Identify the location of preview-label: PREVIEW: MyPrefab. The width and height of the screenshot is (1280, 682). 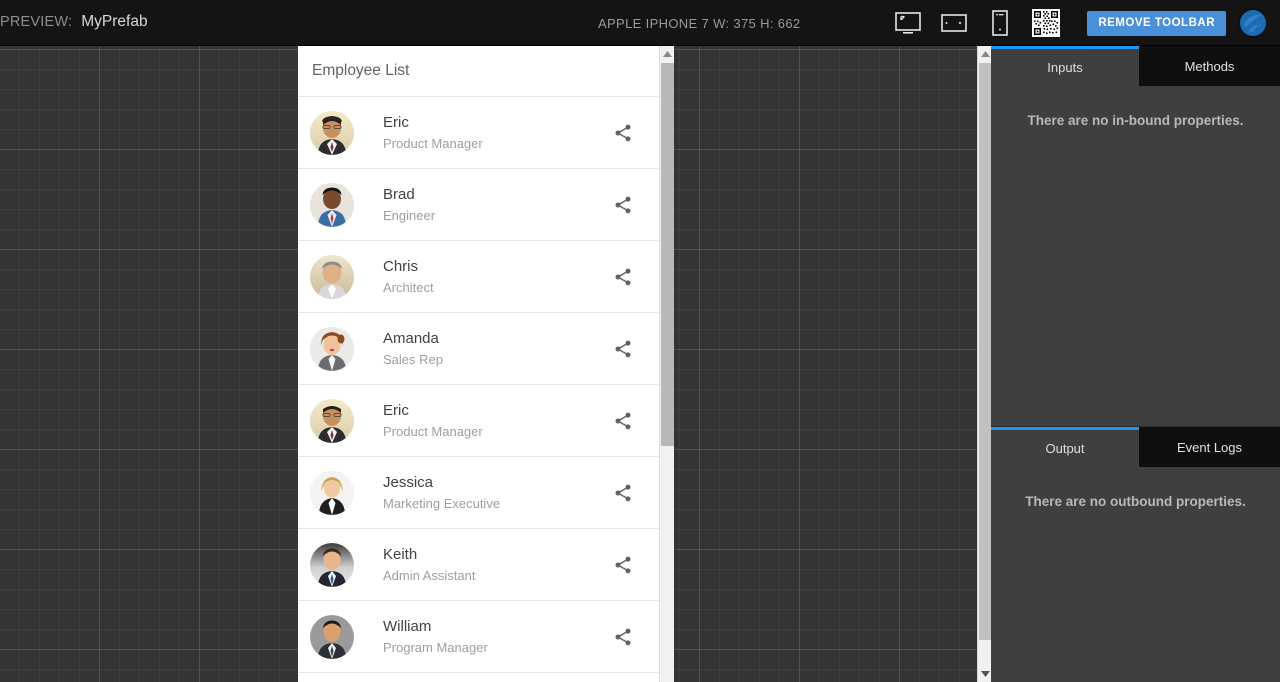
(74, 22).